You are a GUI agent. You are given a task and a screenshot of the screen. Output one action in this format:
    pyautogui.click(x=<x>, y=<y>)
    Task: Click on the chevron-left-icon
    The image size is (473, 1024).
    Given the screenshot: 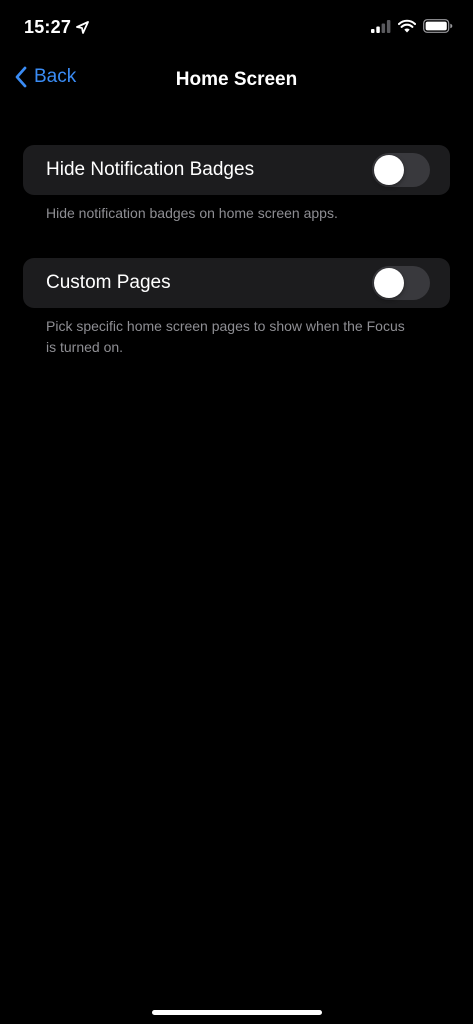 What is the action you would take?
    pyautogui.click(x=21, y=77)
    